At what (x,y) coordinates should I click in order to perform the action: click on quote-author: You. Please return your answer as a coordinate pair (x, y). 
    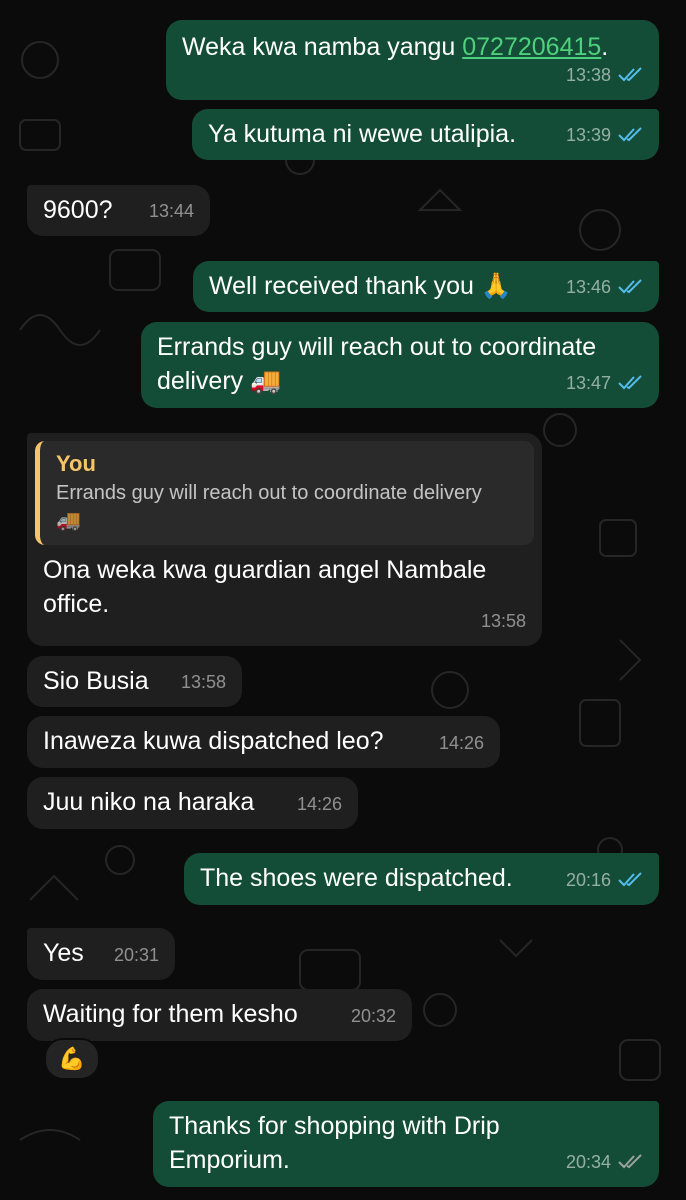
    Looking at the image, I should click on (76, 463).